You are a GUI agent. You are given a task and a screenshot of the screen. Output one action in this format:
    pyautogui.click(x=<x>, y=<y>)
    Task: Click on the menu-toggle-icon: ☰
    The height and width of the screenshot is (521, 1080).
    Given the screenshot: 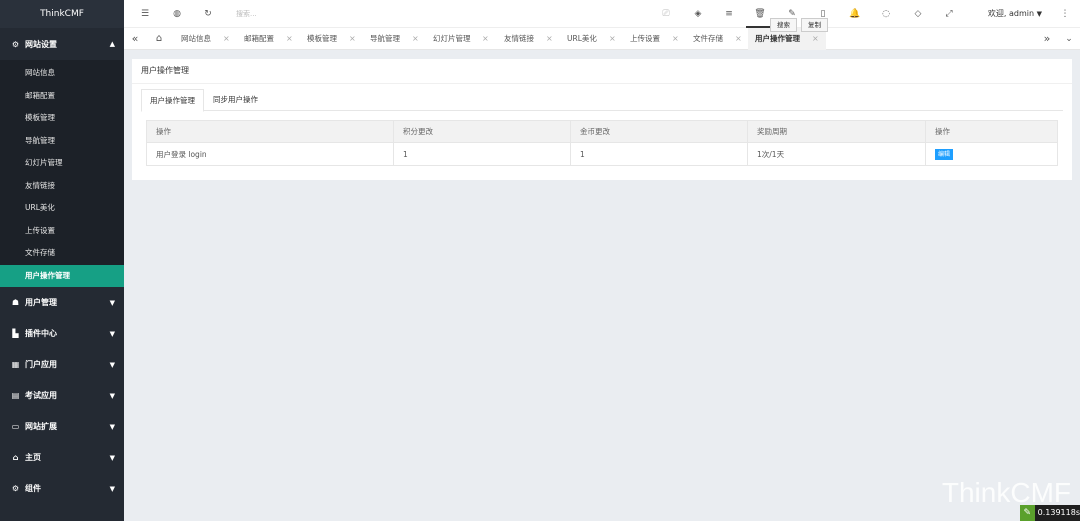 What is the action you would take?
    pyautogui.click(x=145, y=14)
    